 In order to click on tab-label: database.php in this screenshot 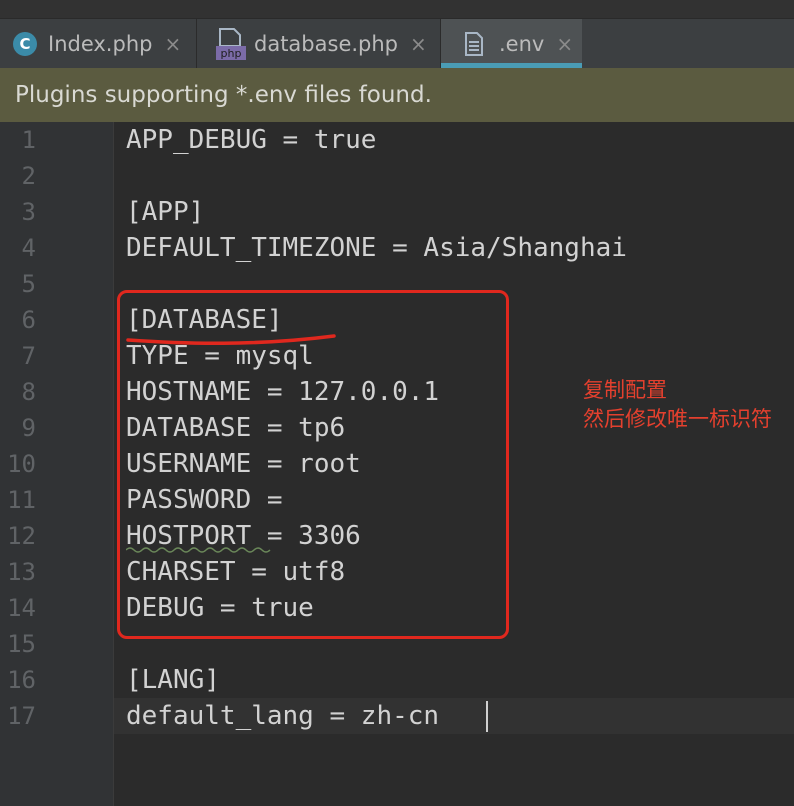, I will do `click(326, 43)`.